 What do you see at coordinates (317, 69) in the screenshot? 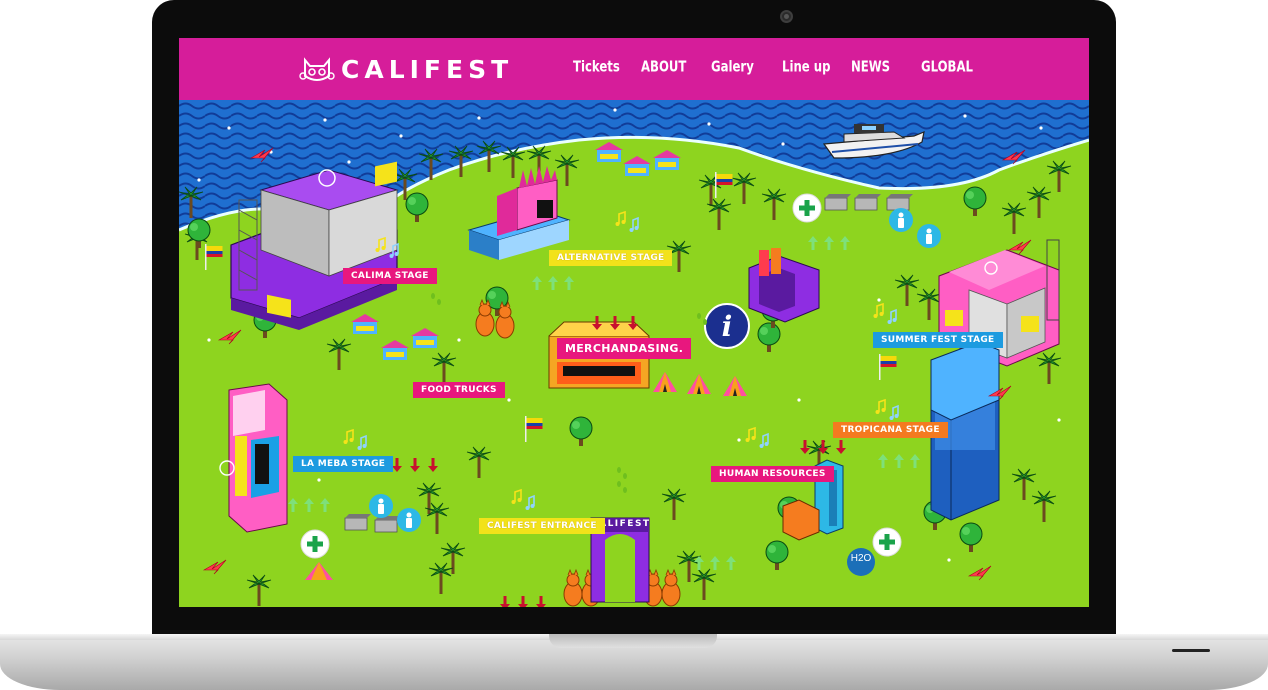
I see `cat-logo-icon` at bounding box center [317, 69].